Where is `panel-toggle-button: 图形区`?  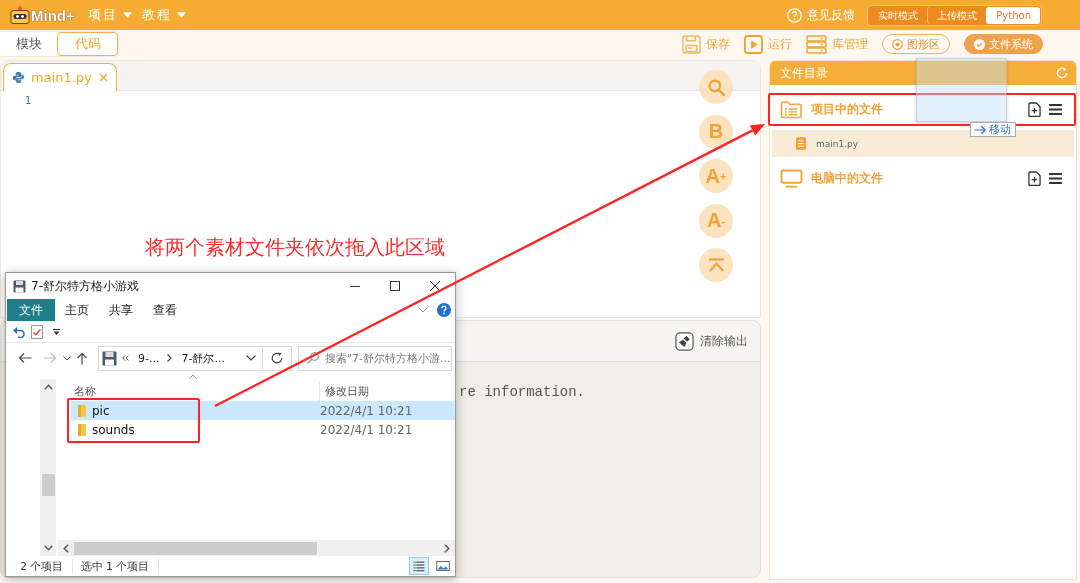 panel-toggle-button: 图形区 is located at coordinates (916, 44).